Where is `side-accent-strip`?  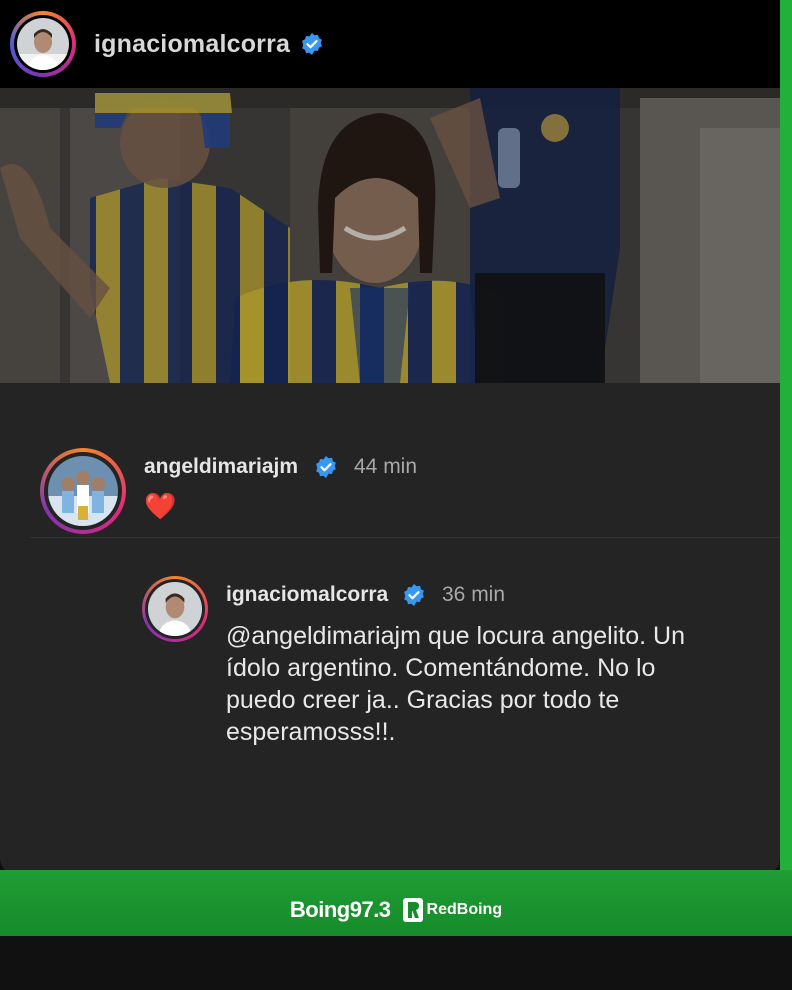 side-accent-strip is located at coordinates (786, 440).